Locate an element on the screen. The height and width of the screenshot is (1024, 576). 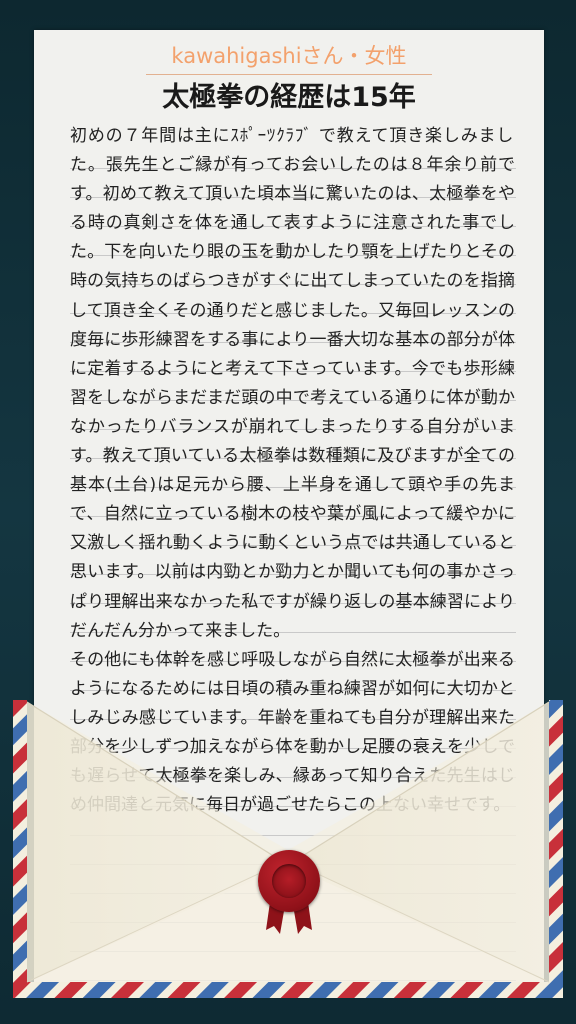
letter-title: 太極拳の経歴は15年 is located at coordinates (289, 97).